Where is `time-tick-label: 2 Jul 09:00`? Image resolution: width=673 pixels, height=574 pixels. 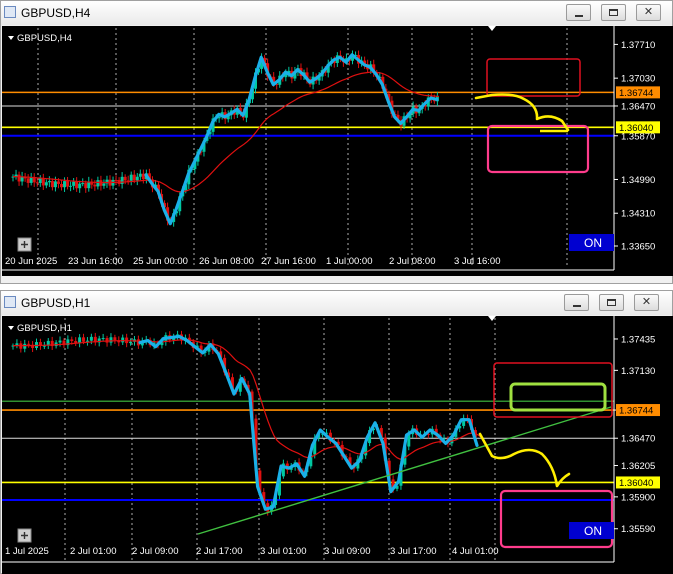
time-tick-label: 2 Jul 09:00 is located at coordinates (155, 551).